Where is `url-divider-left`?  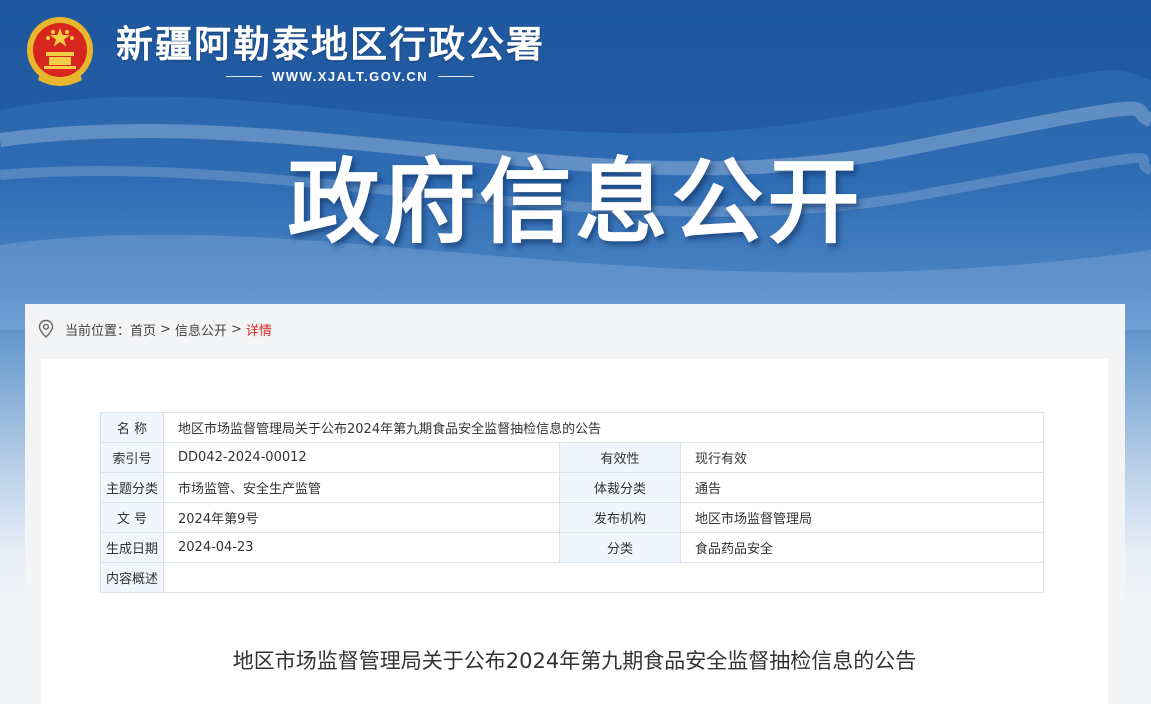 url-divider-left is located at coordinates (244, 76).